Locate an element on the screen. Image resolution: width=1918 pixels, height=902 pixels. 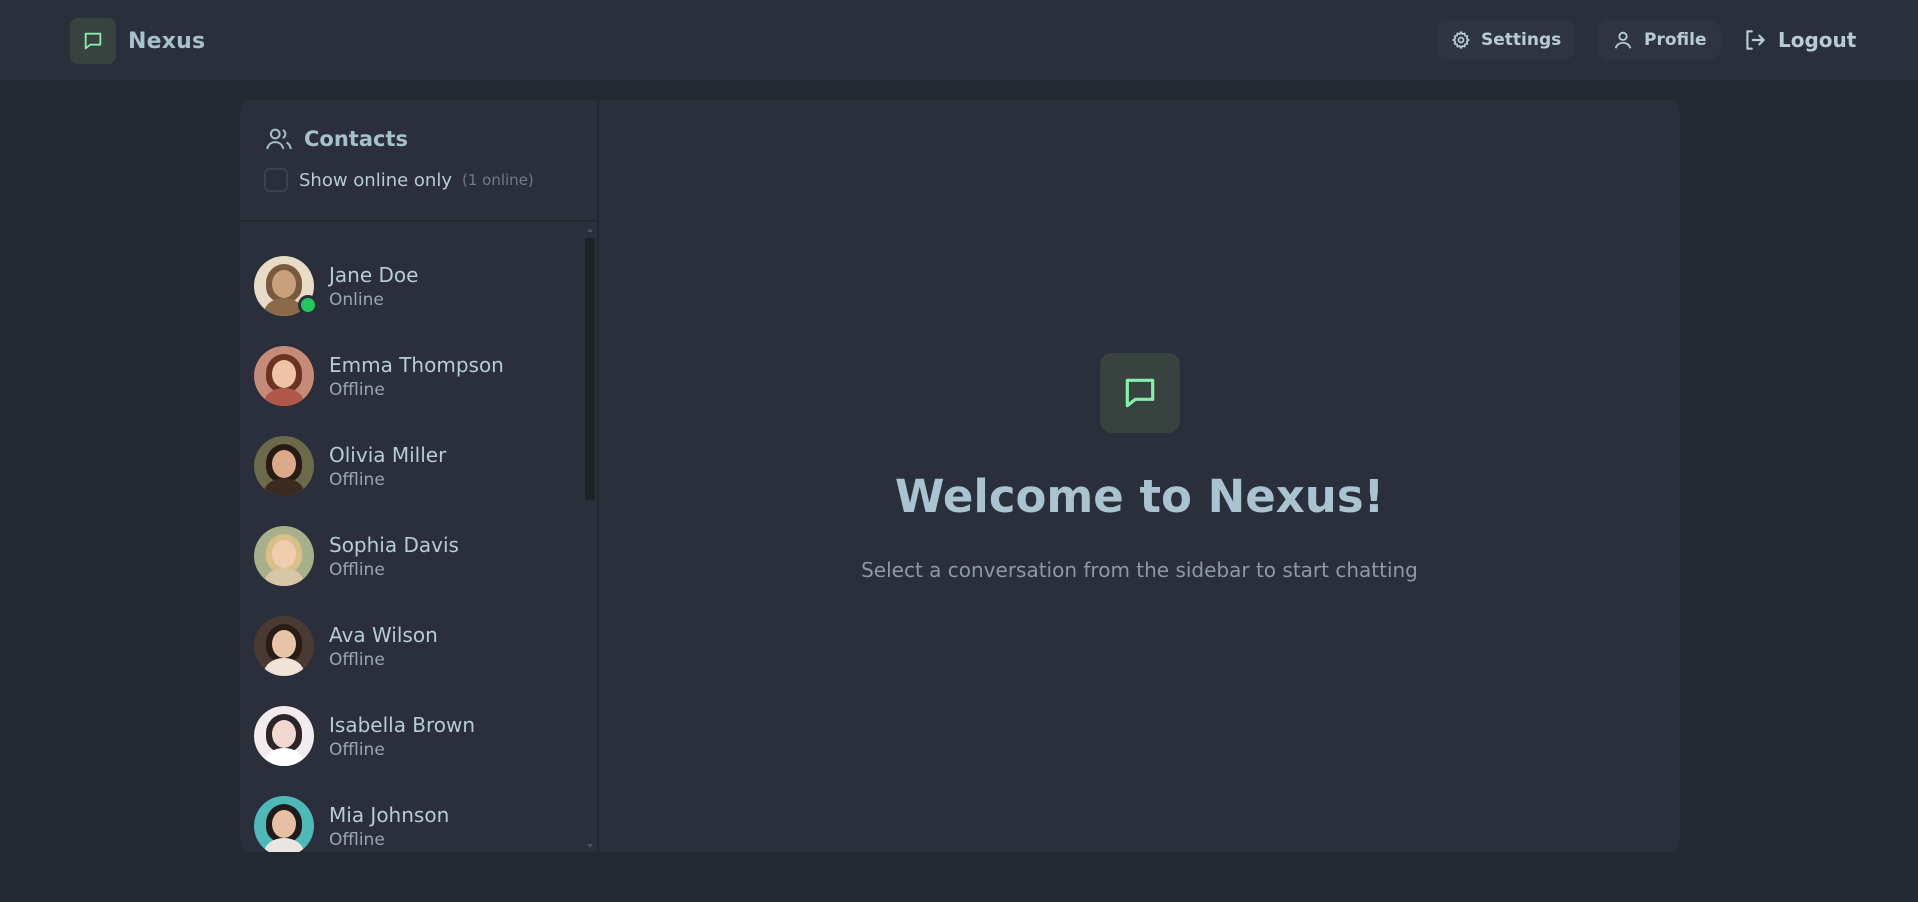
list-item: Mia Johnson Offline is located at coordinates (419, 821).